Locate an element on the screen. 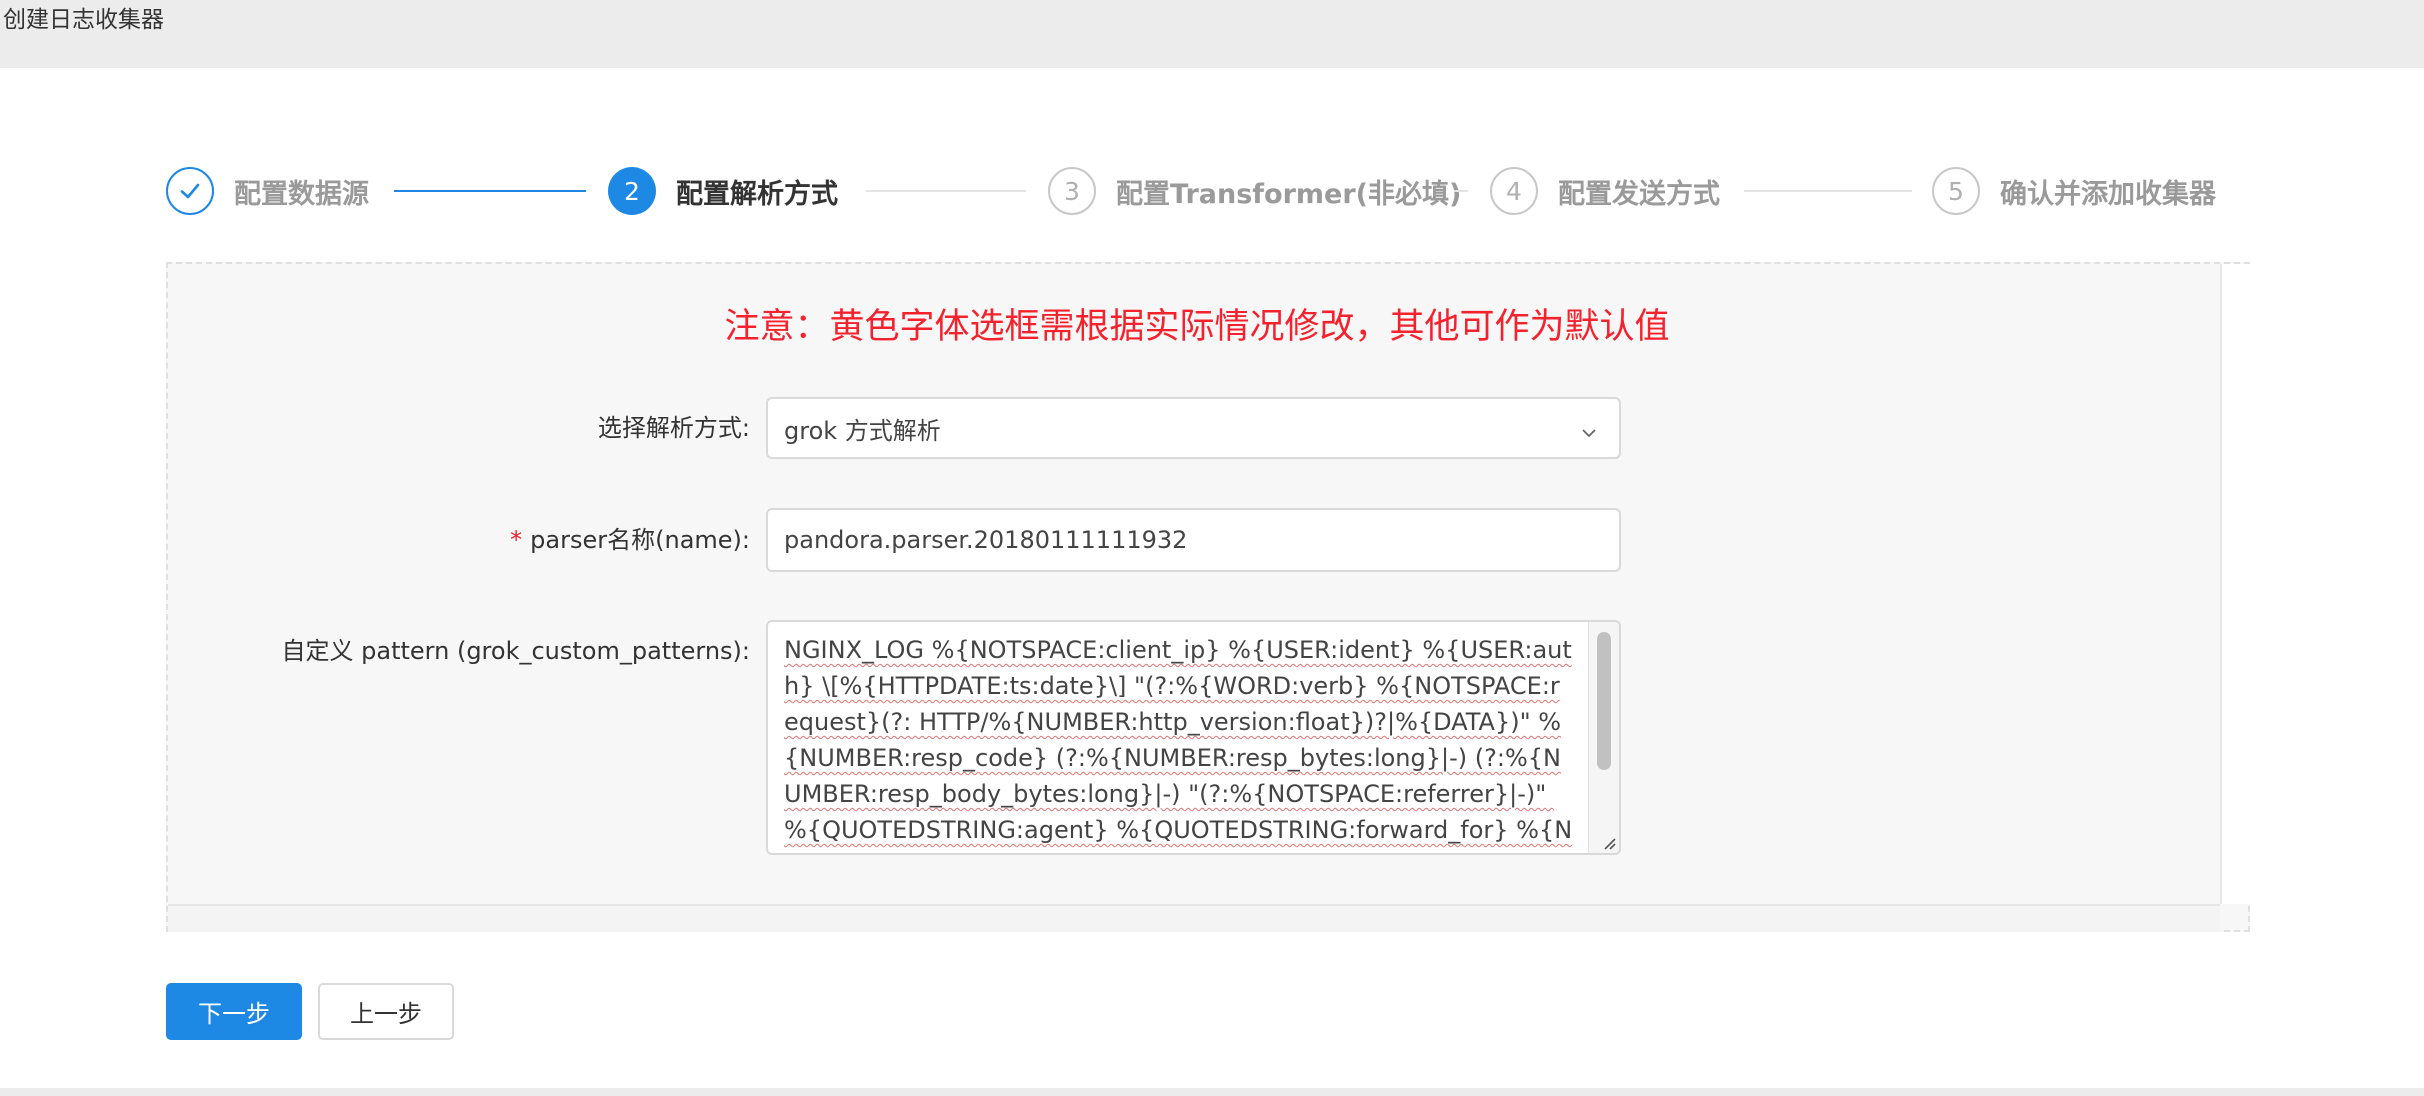 Image resolution: width=2424 pixels, height=1096 pixels. step-2: 2 配置解析方式 is located at coordinates (723, 191).